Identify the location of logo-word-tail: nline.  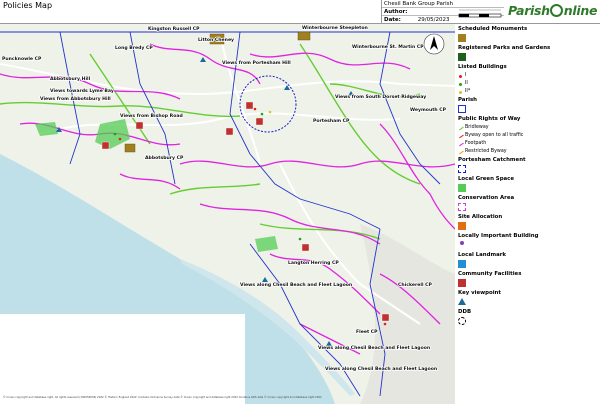
(580, 10).